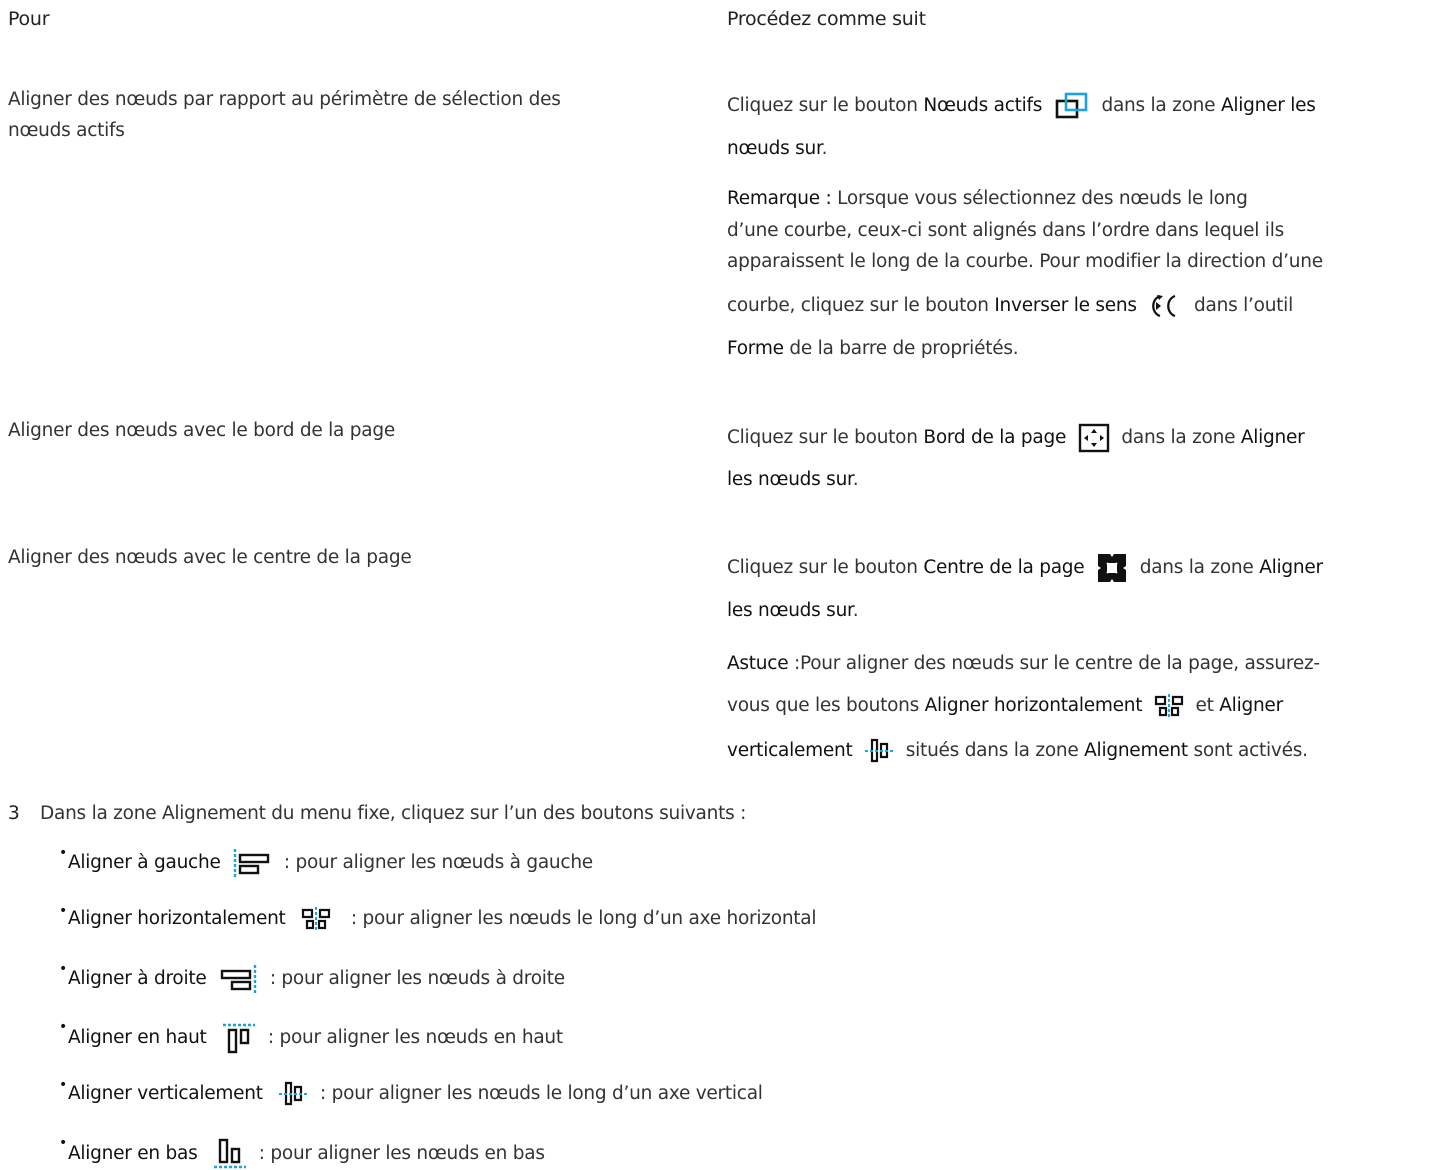  Describe the element at coordinates (293, 1094) in the screenshot. I see `align-vertical-center-icon` at that location.